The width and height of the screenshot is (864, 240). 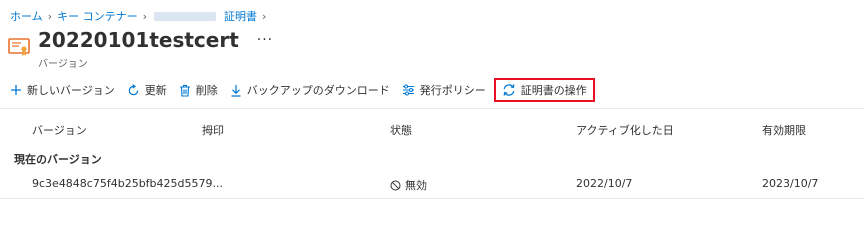 I want to click on column-header-version: バージョン, so click(x=59, y=130).